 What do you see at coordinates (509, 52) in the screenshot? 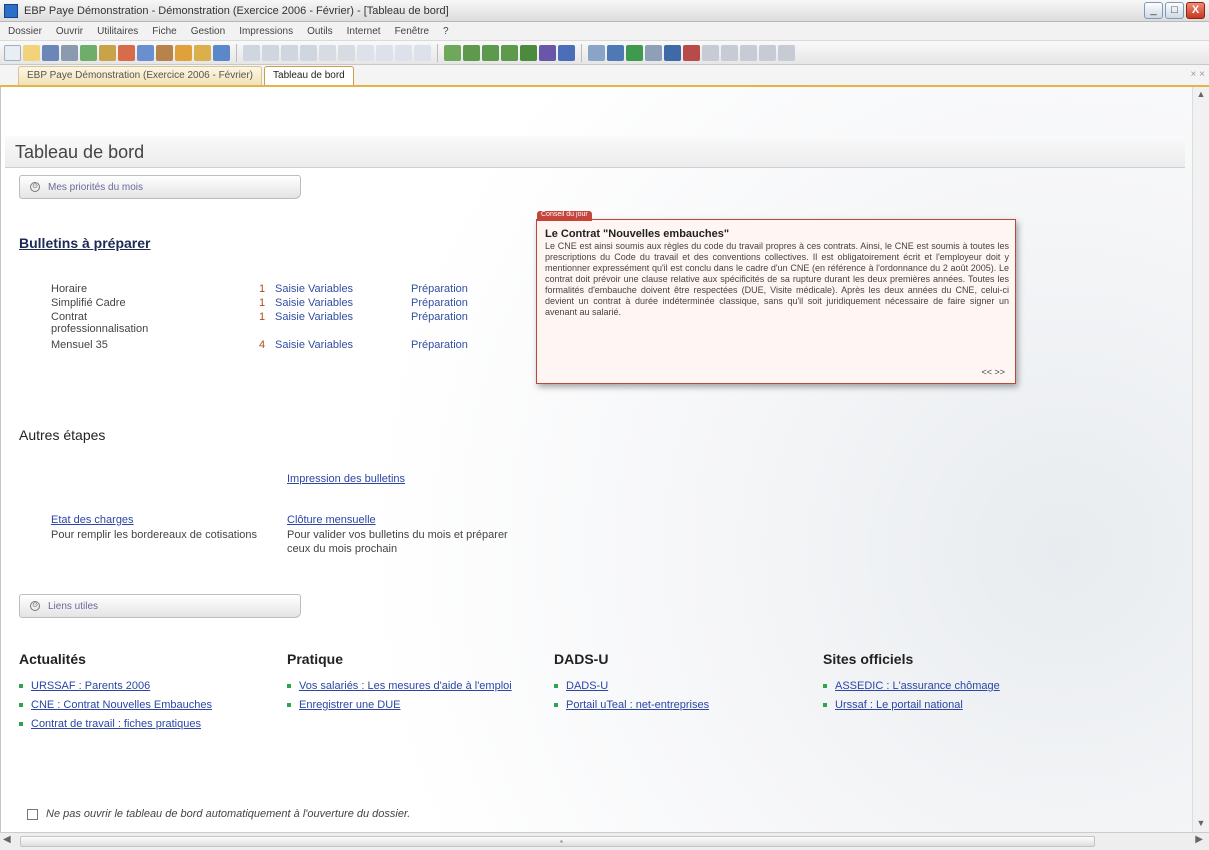
I see `user-remove-icon` at bounding box center [509, 52].